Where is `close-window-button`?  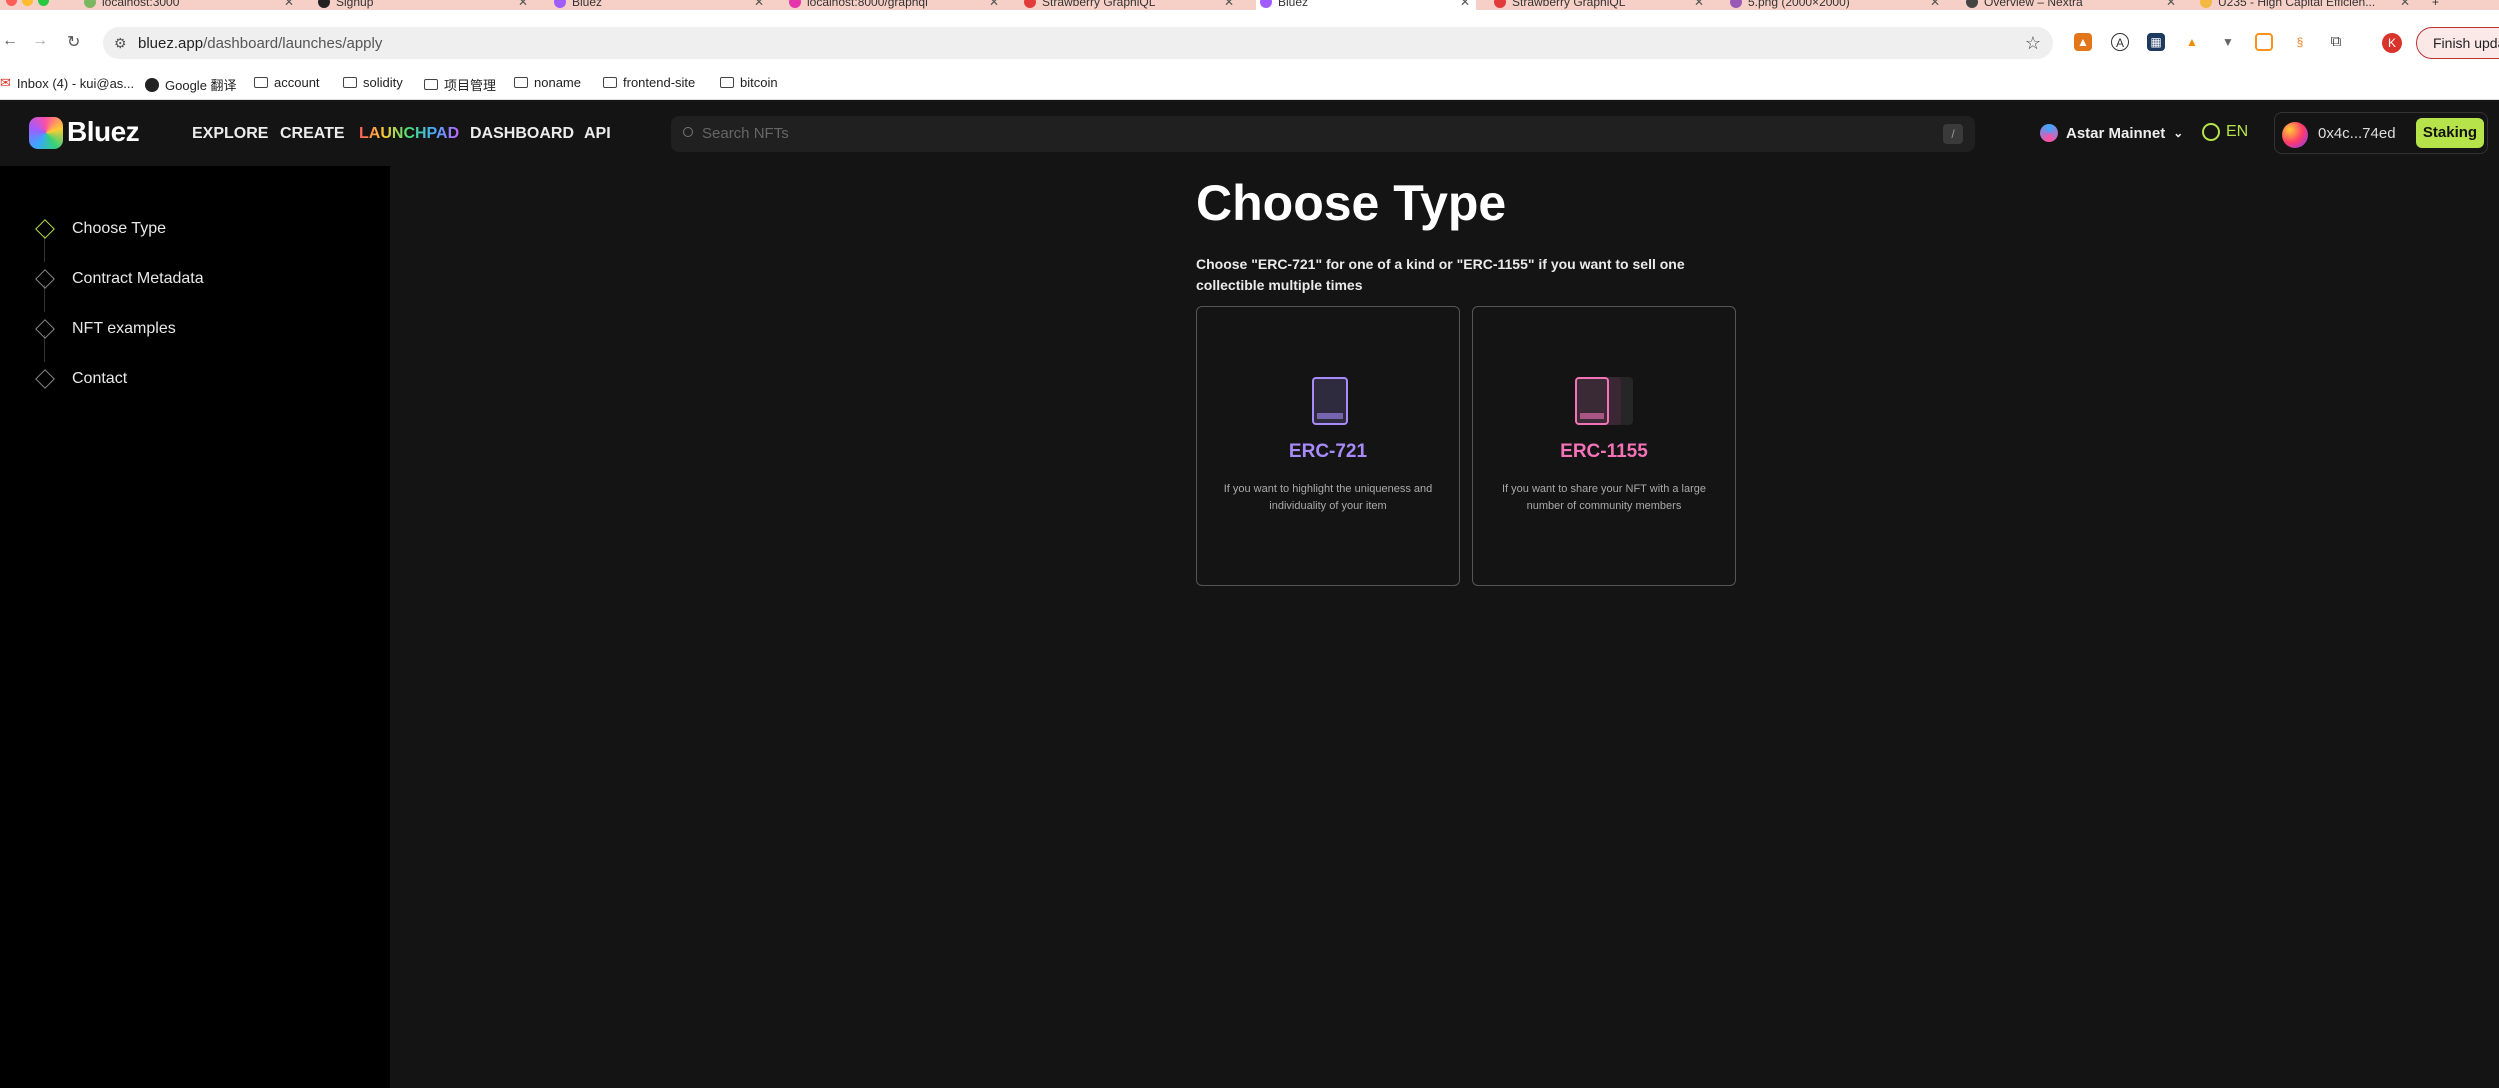
close-window-button is located at coordinates (11, 3).